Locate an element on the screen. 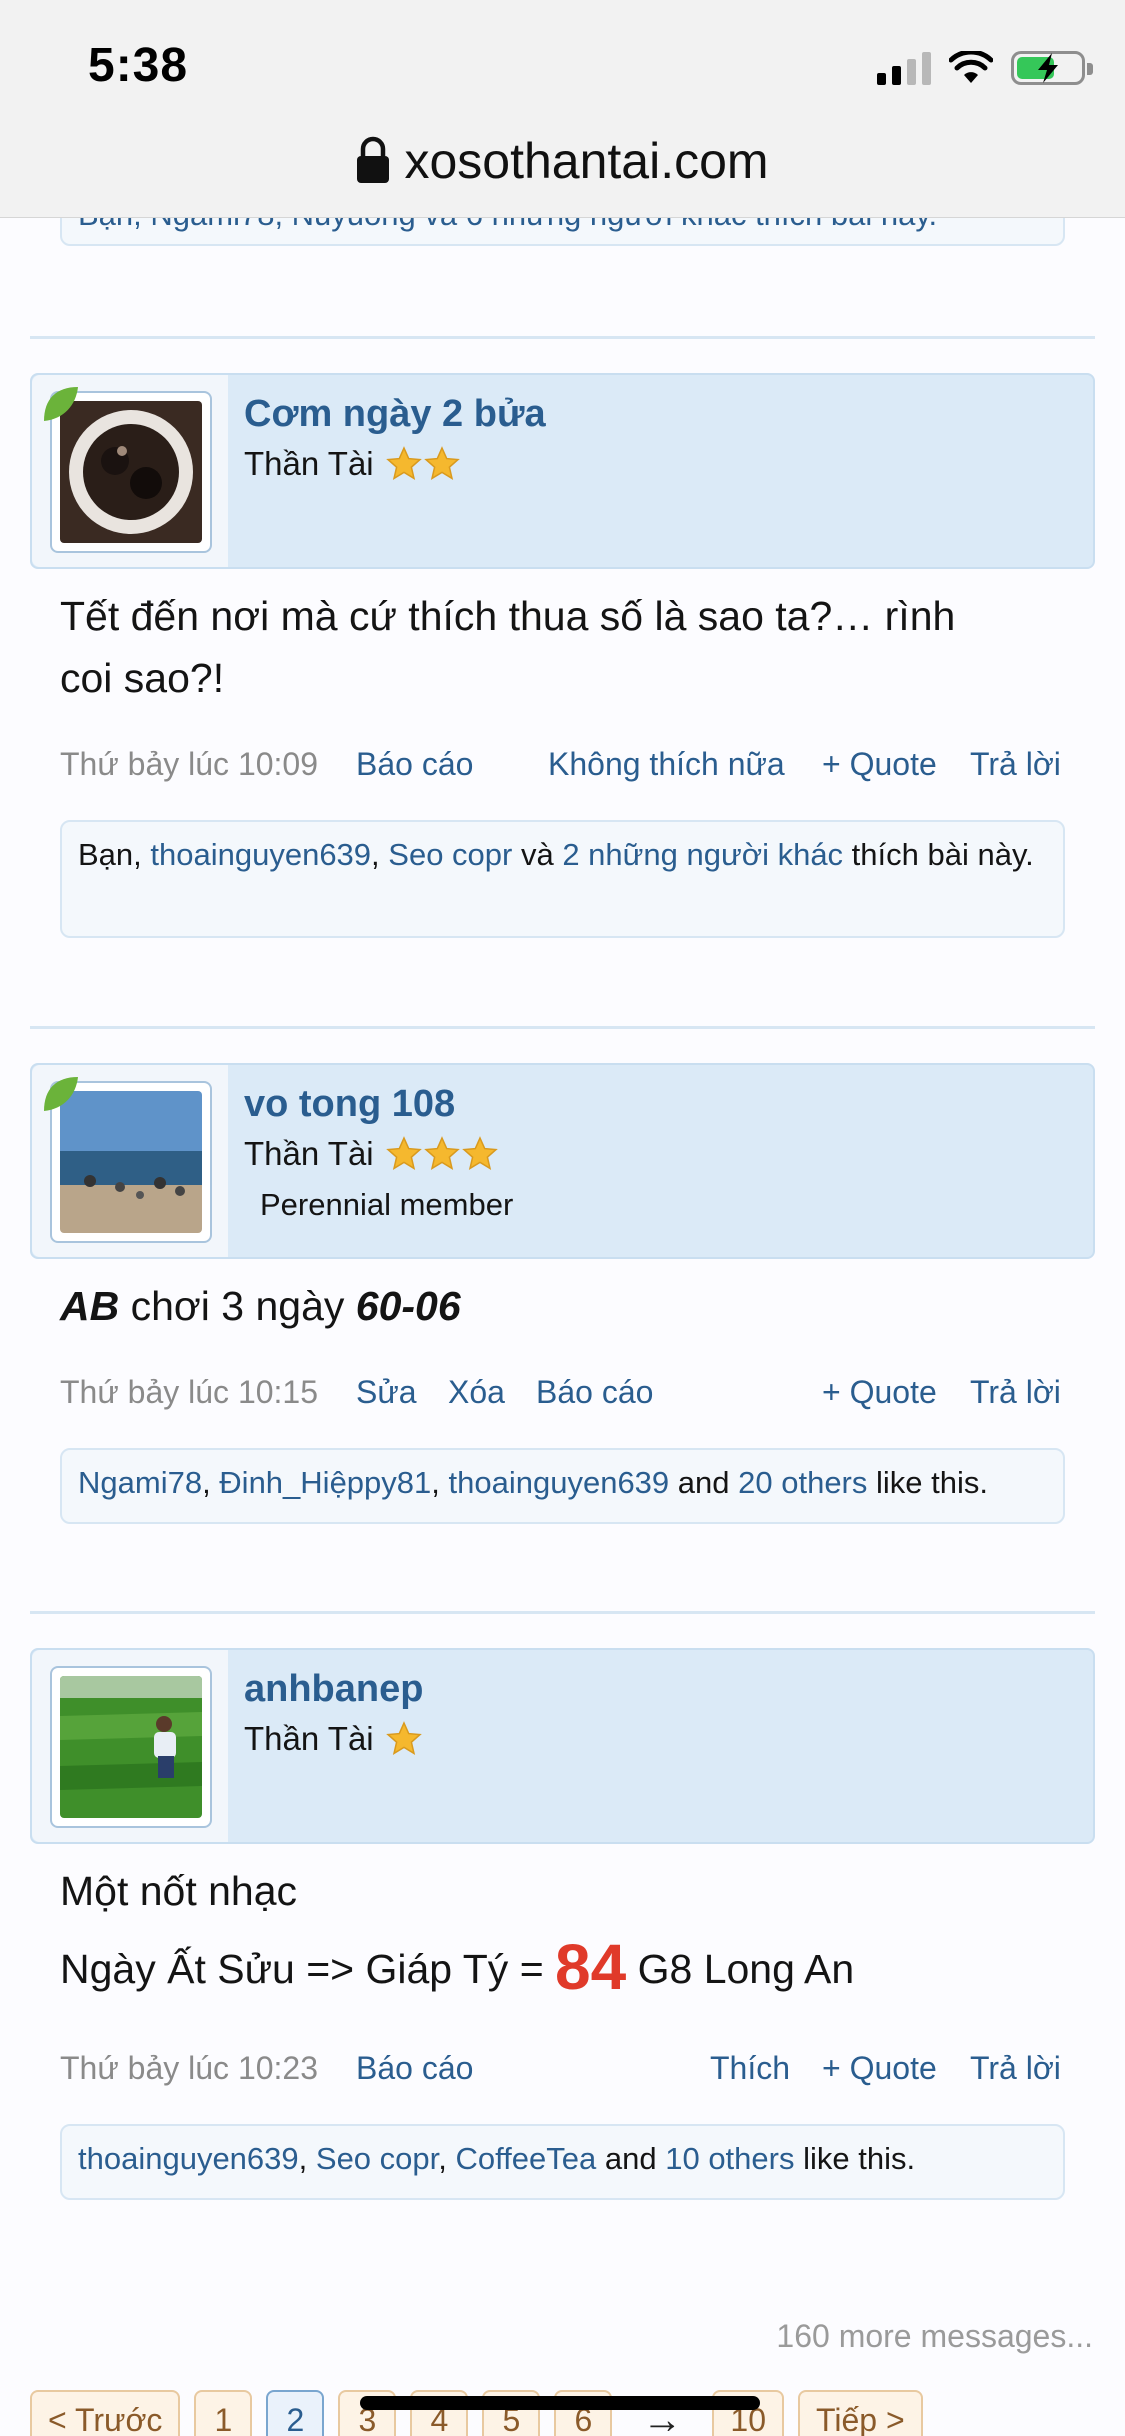  status-icons is located at coordinates (985, 68).